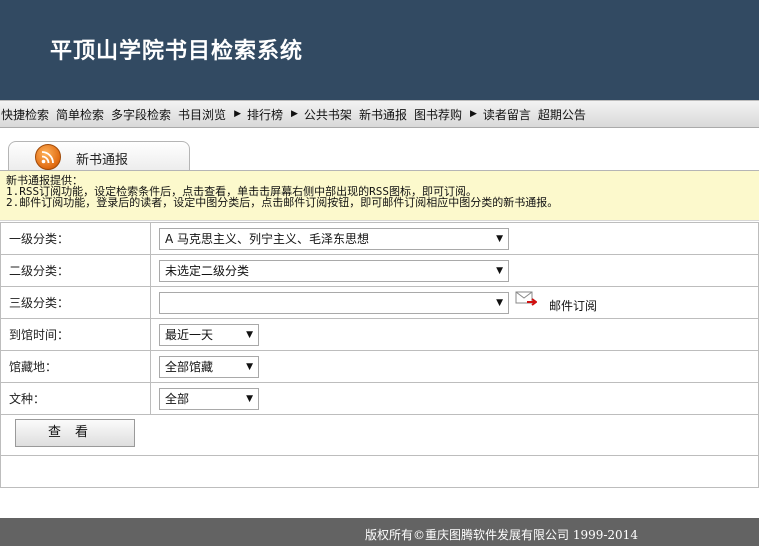 Image resolution: width=759 pixels, height=546 pixels. I want to click on button-row: 查看, so click(379, 435).